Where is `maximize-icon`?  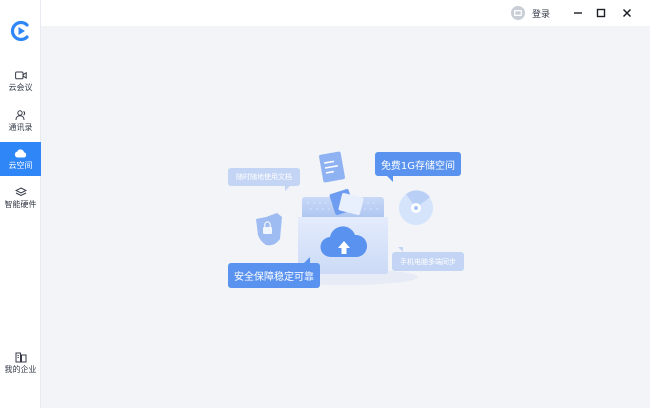 maximize-icon is located at coordinates (601, 13).